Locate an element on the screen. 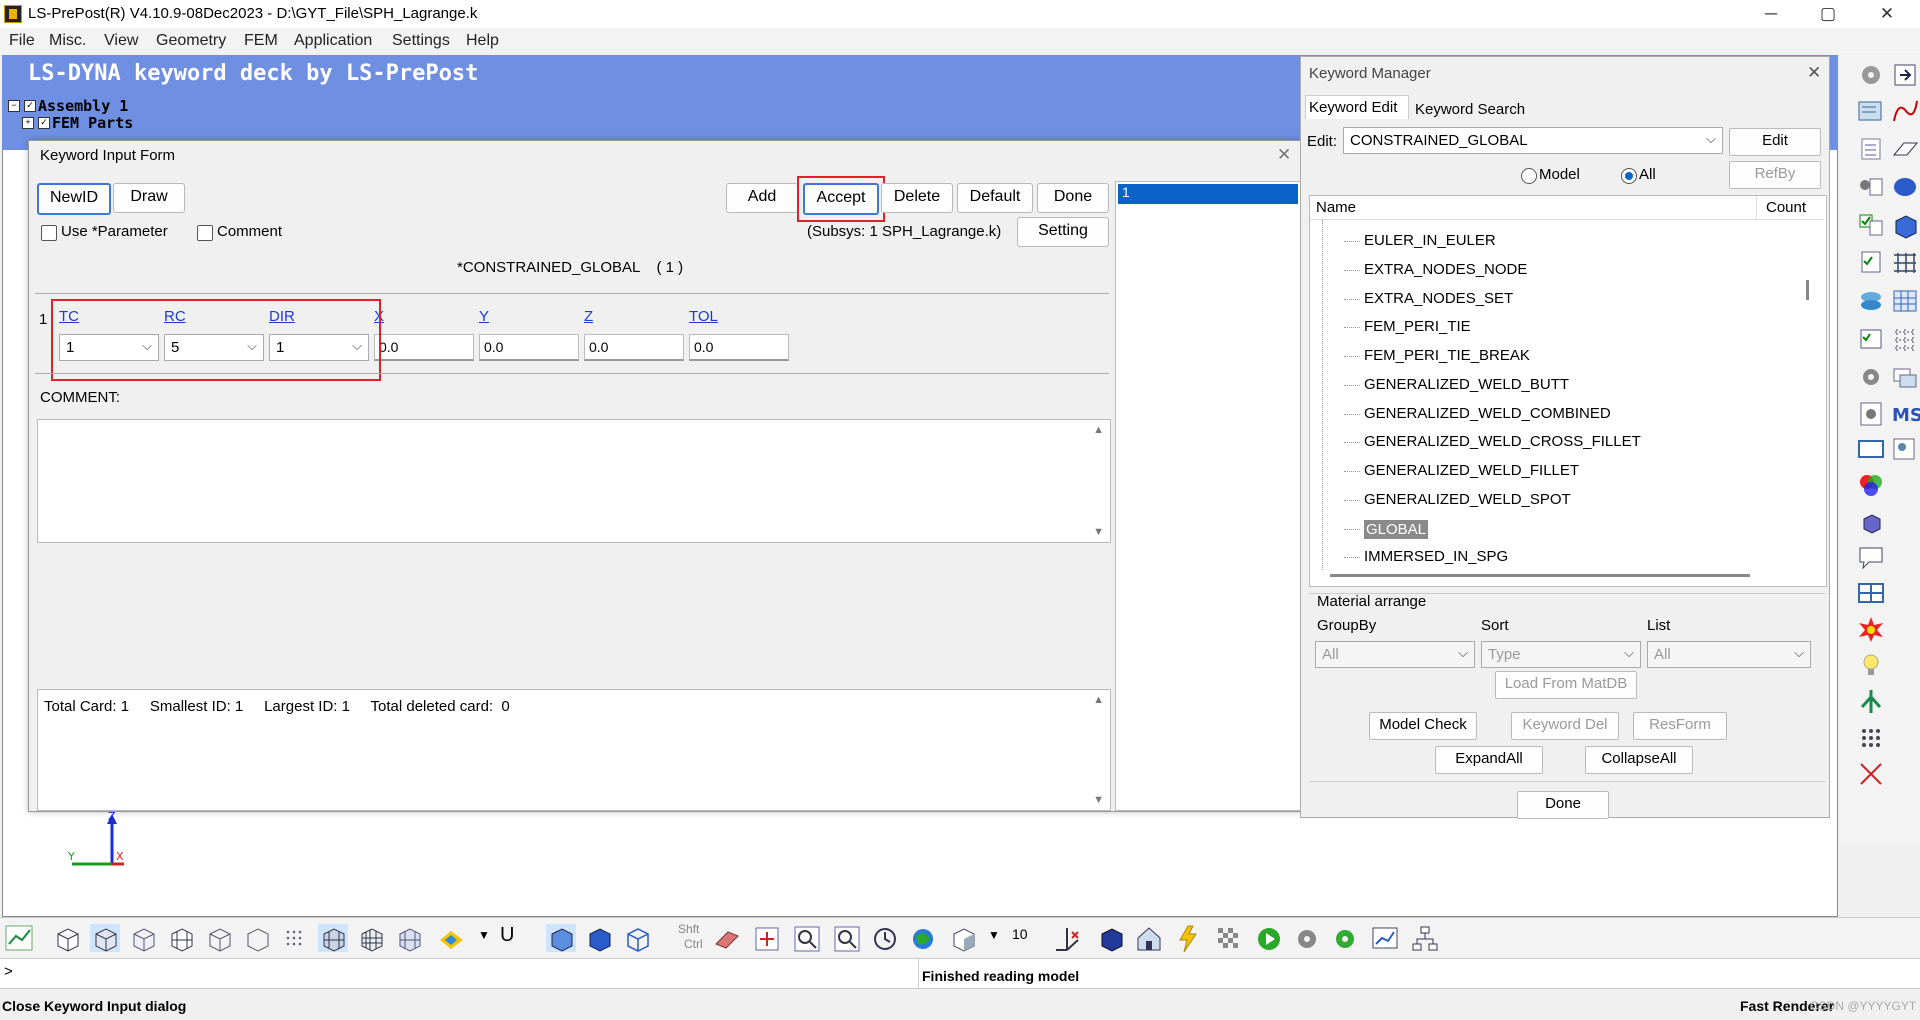 This screenshot has width=1920, height=1020. wire-blue-cube-icon is located at coordinates (637, 938).